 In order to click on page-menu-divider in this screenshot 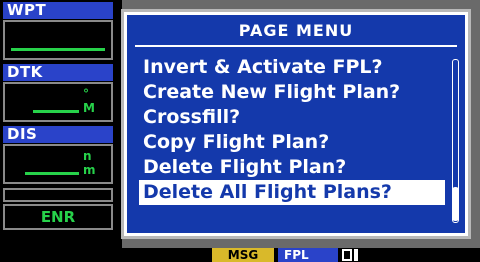, I will do `click(296, 46)`.